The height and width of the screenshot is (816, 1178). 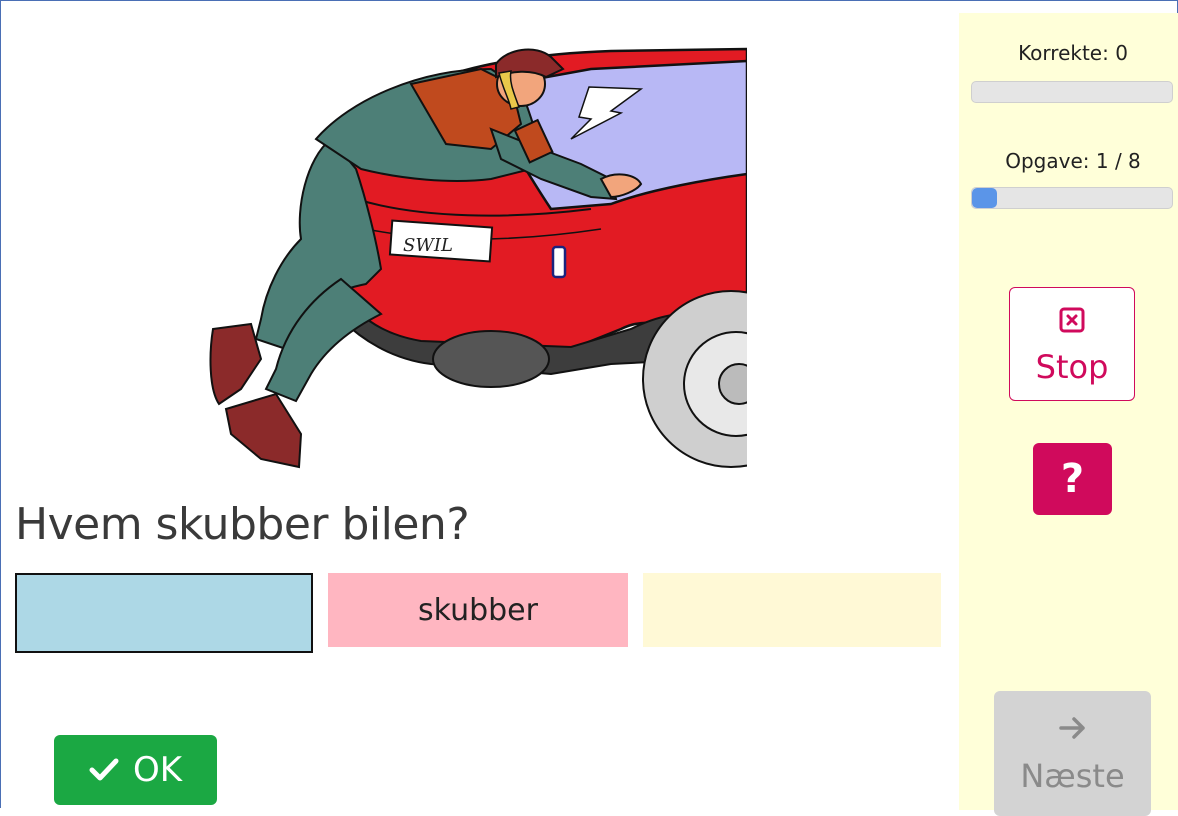 I want to click on arrow-right-icon, so click(x=1072, y=728).